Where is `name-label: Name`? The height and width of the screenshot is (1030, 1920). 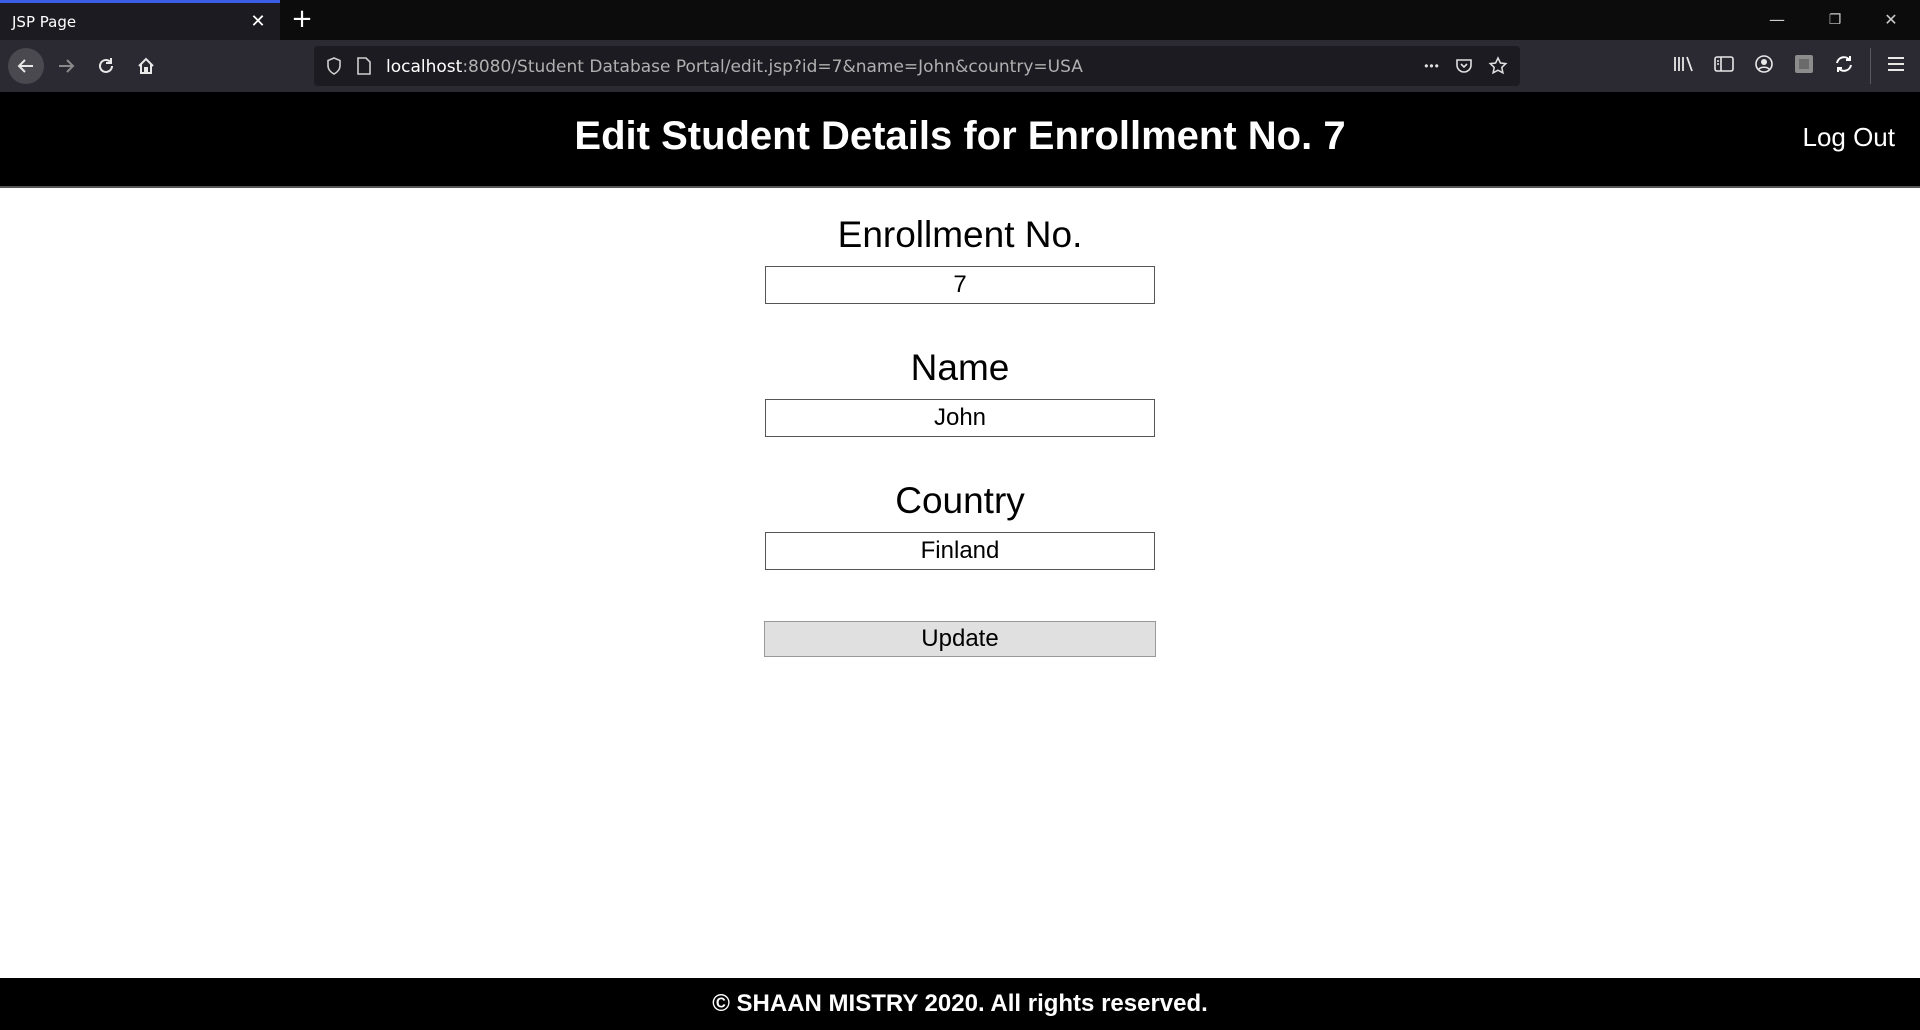
name-label: Name is located at coordinates (960, 367).